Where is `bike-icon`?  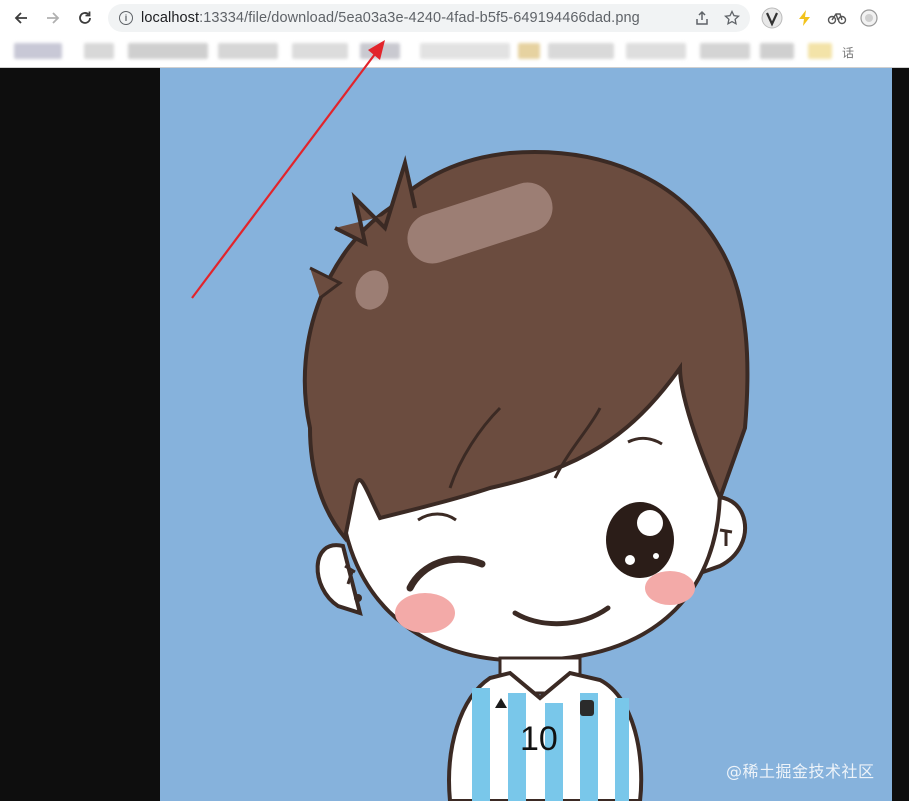 bike-icon is located at coordinates (837, 18).